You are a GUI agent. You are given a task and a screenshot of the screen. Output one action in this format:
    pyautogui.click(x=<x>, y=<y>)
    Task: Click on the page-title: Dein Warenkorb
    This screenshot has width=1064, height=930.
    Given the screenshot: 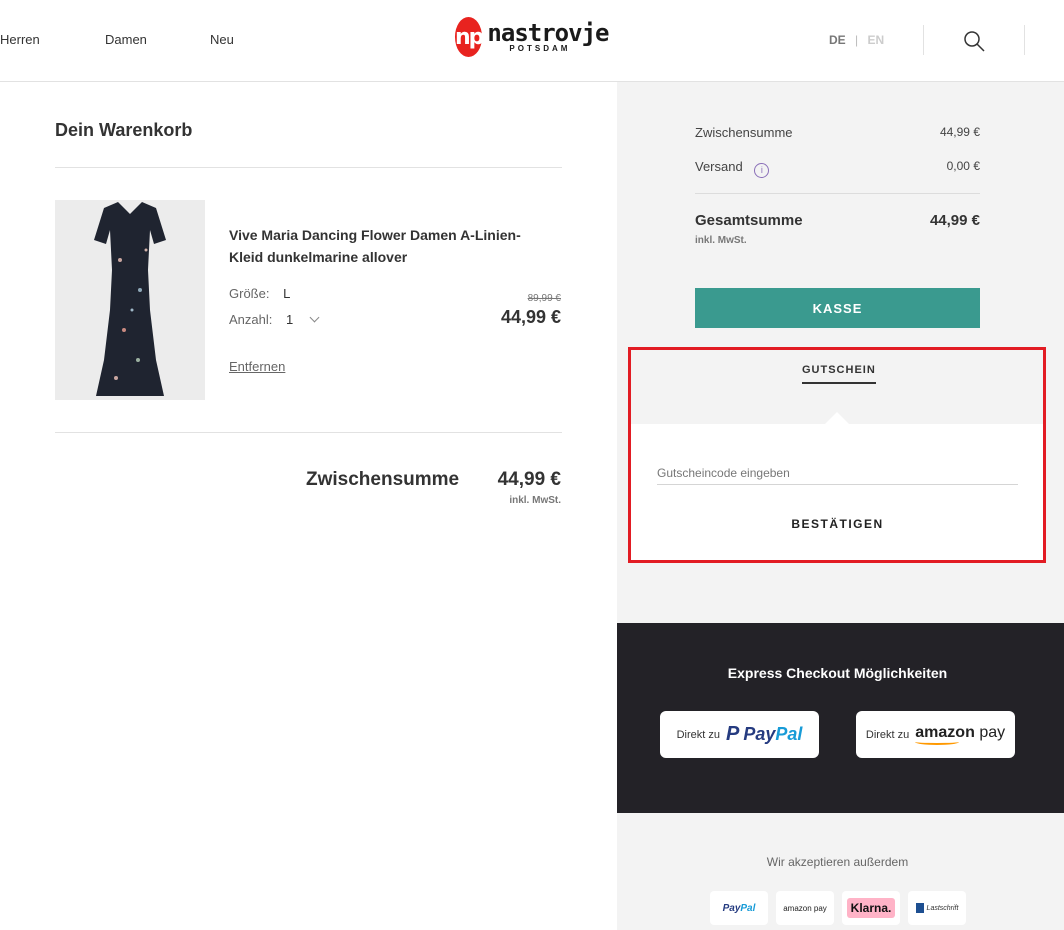 What is the action you would take?
    pyautogui.click(x=124, y=130)
    